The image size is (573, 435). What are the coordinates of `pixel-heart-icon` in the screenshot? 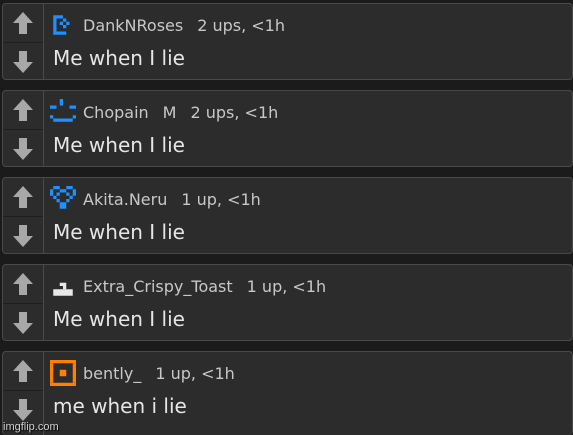 It's located at (63, 199).